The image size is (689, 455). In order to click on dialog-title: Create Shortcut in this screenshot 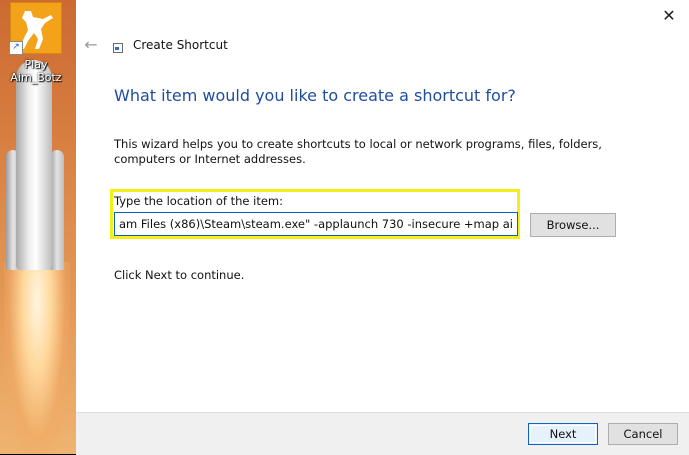, I will do `click(180, 45)`.